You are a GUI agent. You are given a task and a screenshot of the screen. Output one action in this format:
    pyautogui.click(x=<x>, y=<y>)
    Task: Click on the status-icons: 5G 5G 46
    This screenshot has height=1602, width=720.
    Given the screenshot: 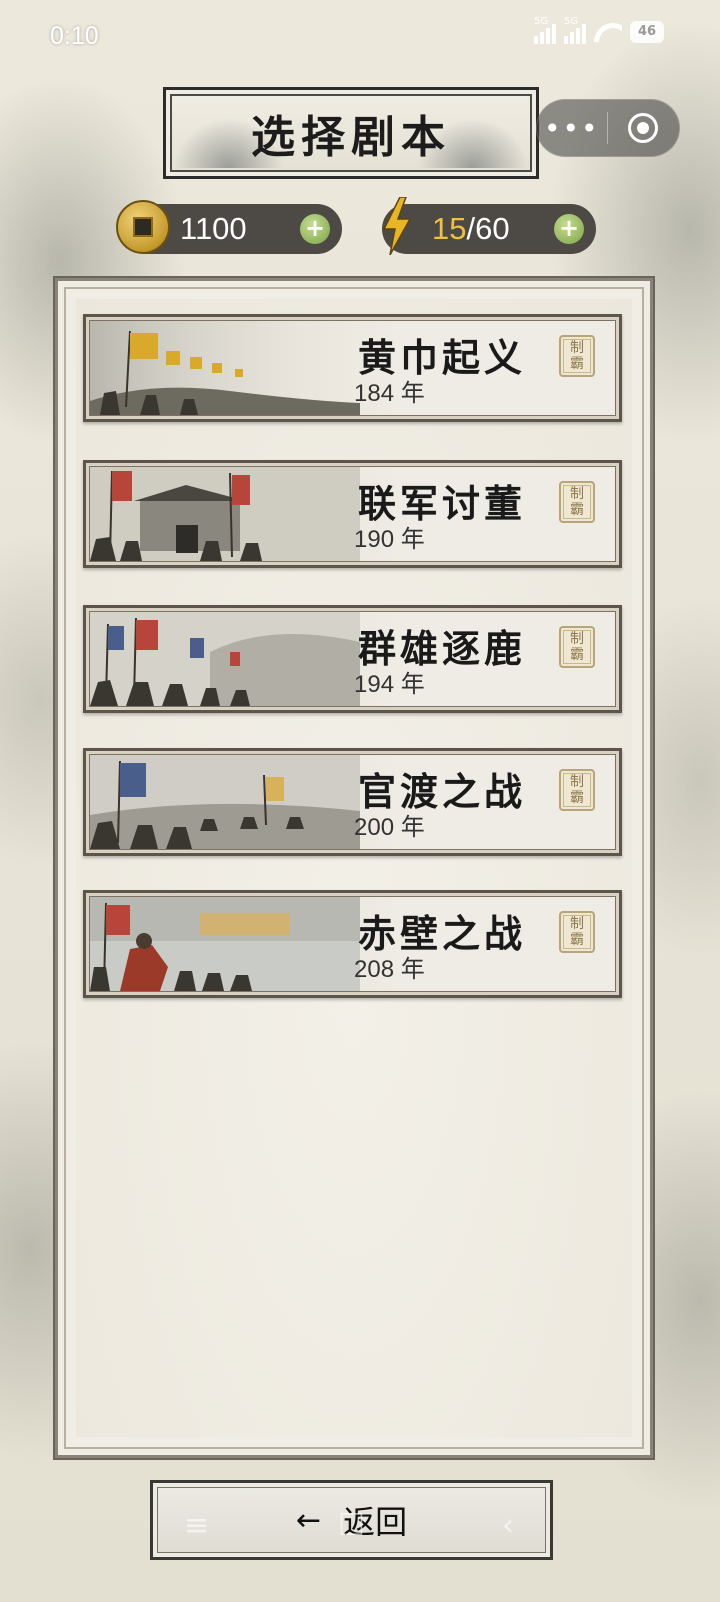 What is the action you would take?
    pyautogui.click(x=599, y=30)
    